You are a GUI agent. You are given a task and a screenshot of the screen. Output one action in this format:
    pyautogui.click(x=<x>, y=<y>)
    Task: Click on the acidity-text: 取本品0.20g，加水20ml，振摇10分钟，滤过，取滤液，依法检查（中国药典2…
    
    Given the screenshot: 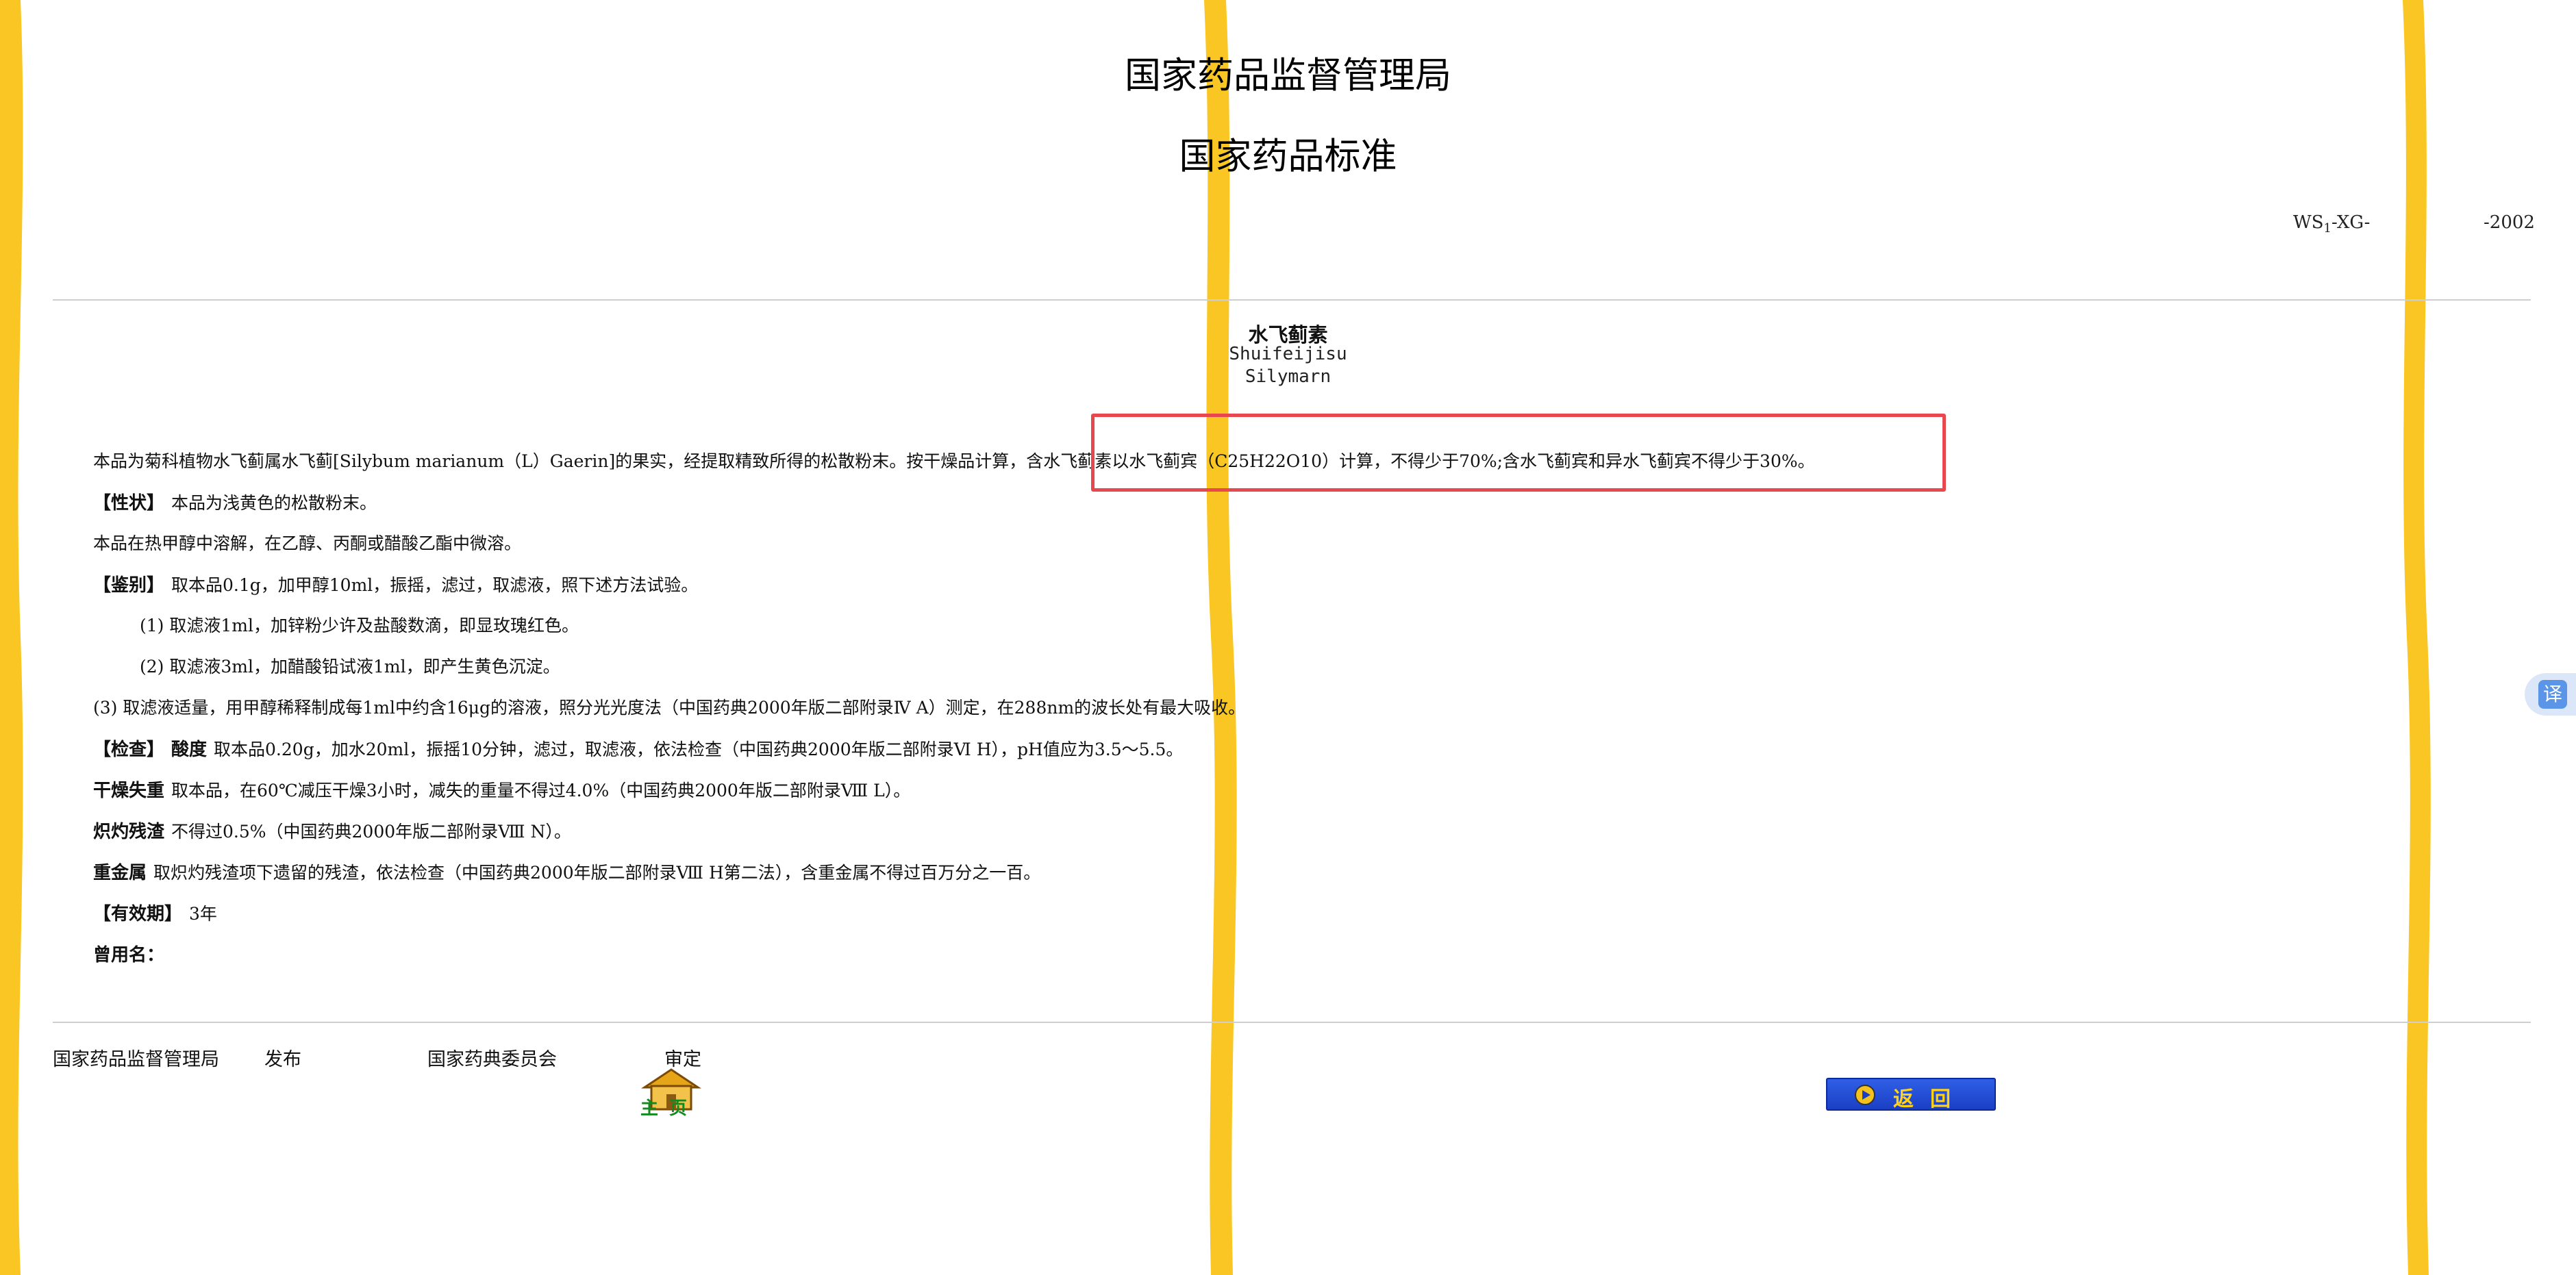 What is the action you would take?
    pyautogui.click(x=699, y=749)
    